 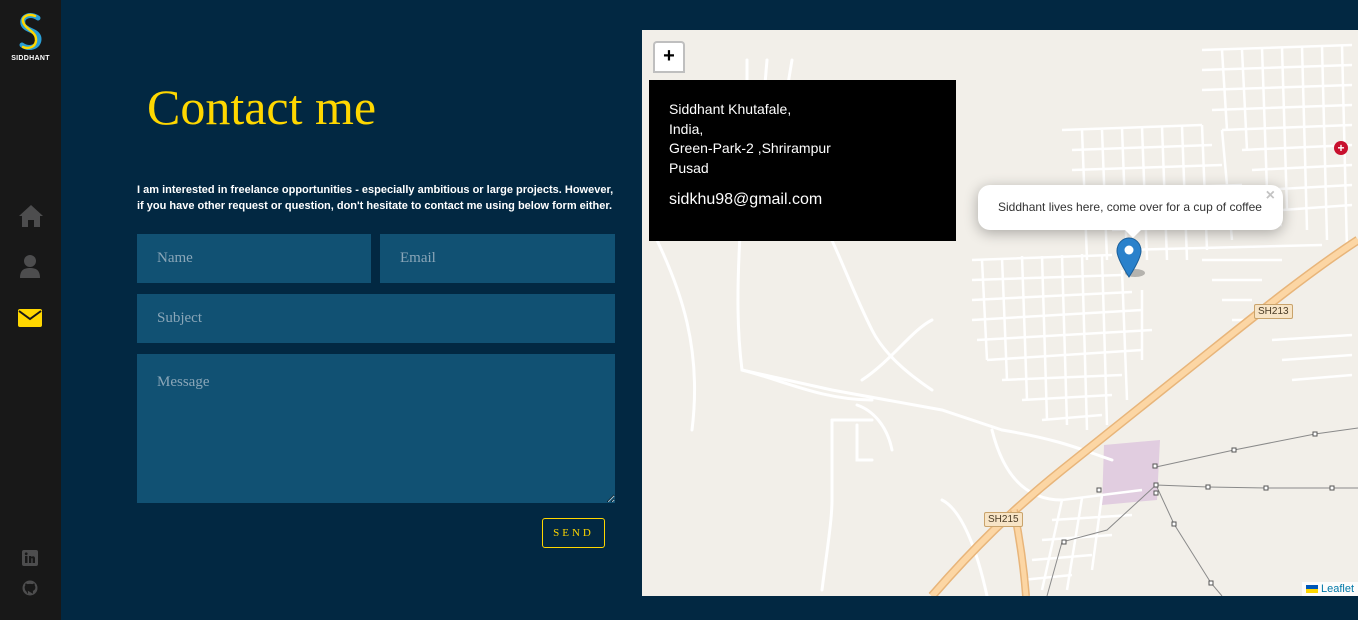 I want to click on page-title: Contact me, so click(x=262, y=107).